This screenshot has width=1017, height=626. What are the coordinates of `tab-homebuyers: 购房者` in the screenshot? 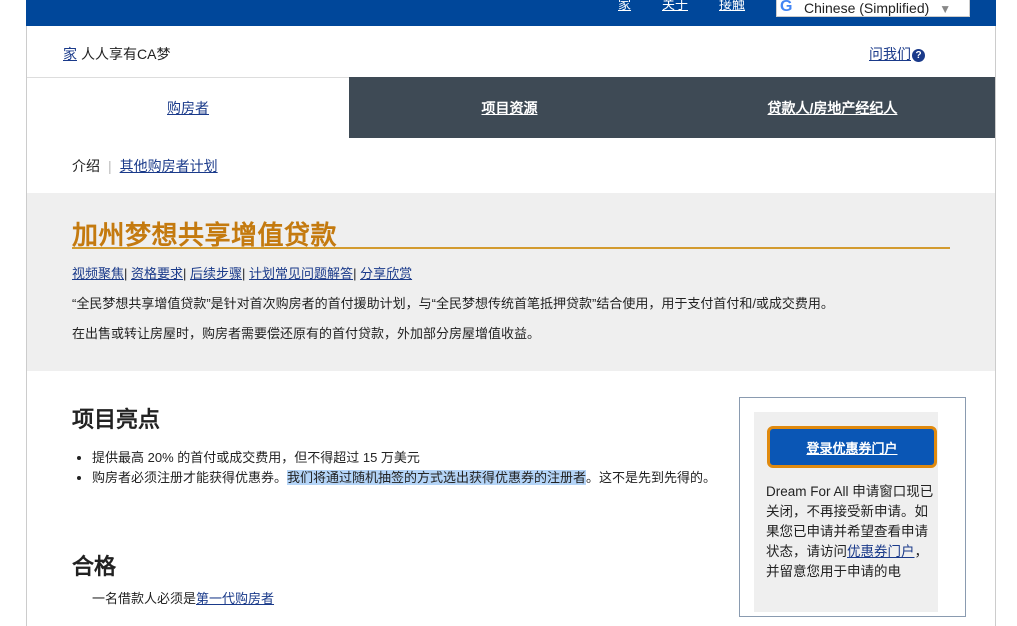 It's located at (188, 107).